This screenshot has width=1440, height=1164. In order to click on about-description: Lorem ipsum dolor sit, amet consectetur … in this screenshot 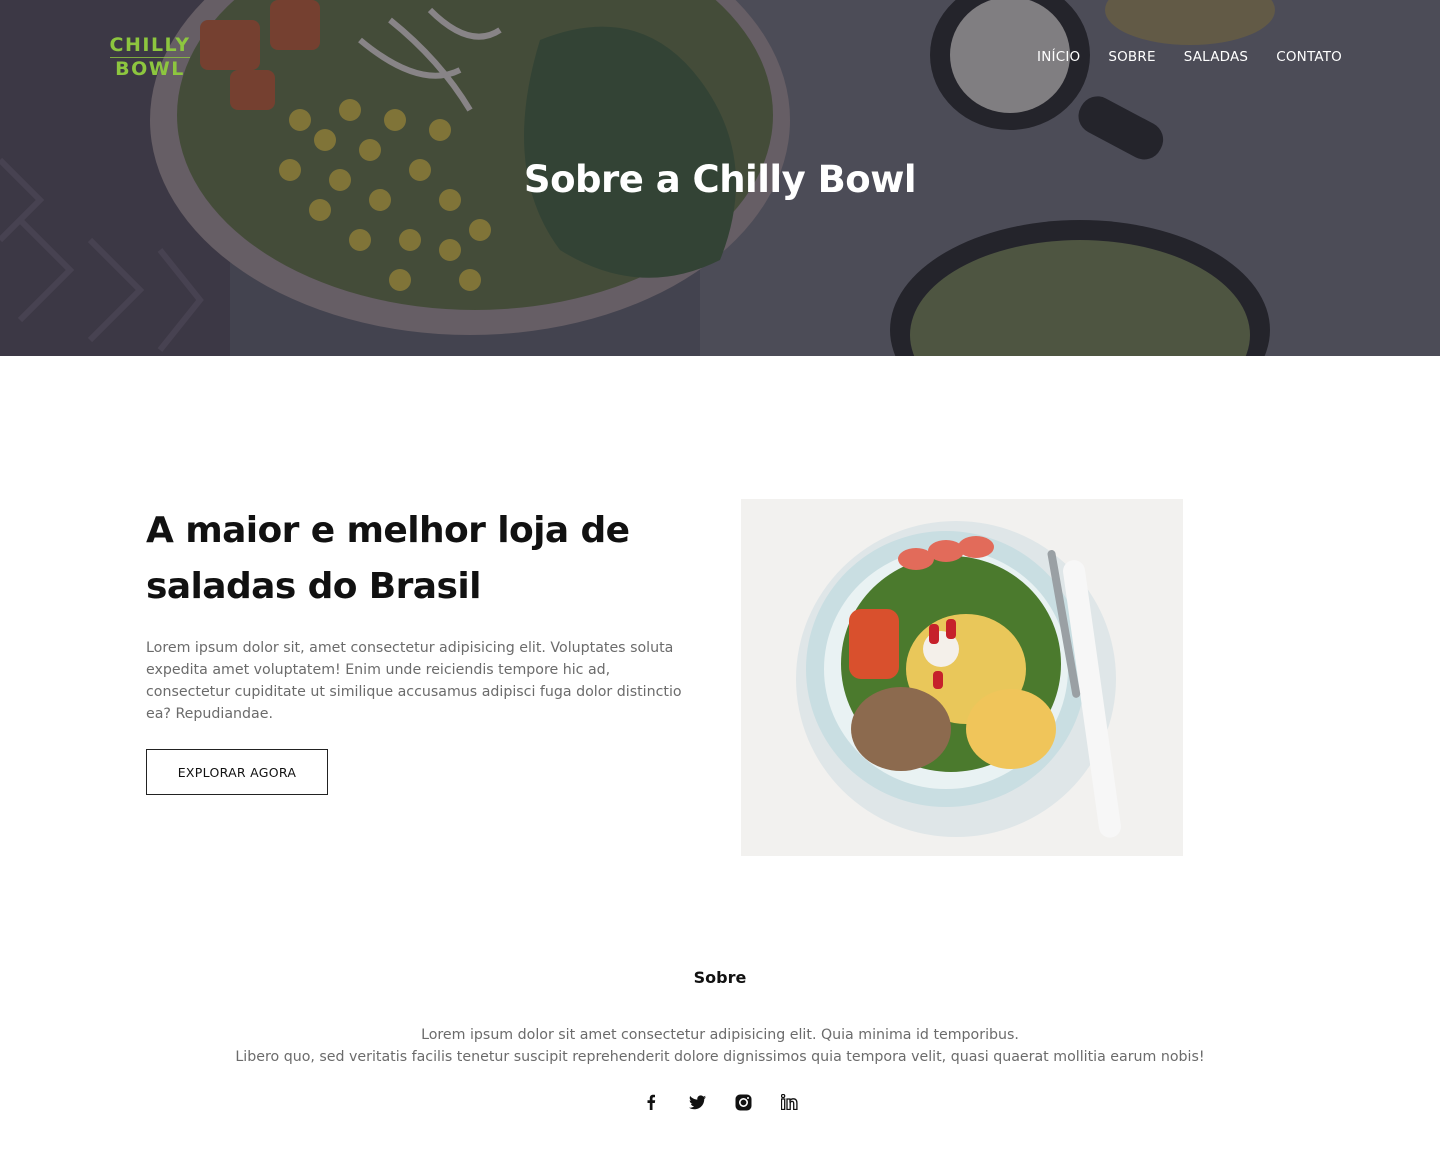, I will do `click(414, 681)`.